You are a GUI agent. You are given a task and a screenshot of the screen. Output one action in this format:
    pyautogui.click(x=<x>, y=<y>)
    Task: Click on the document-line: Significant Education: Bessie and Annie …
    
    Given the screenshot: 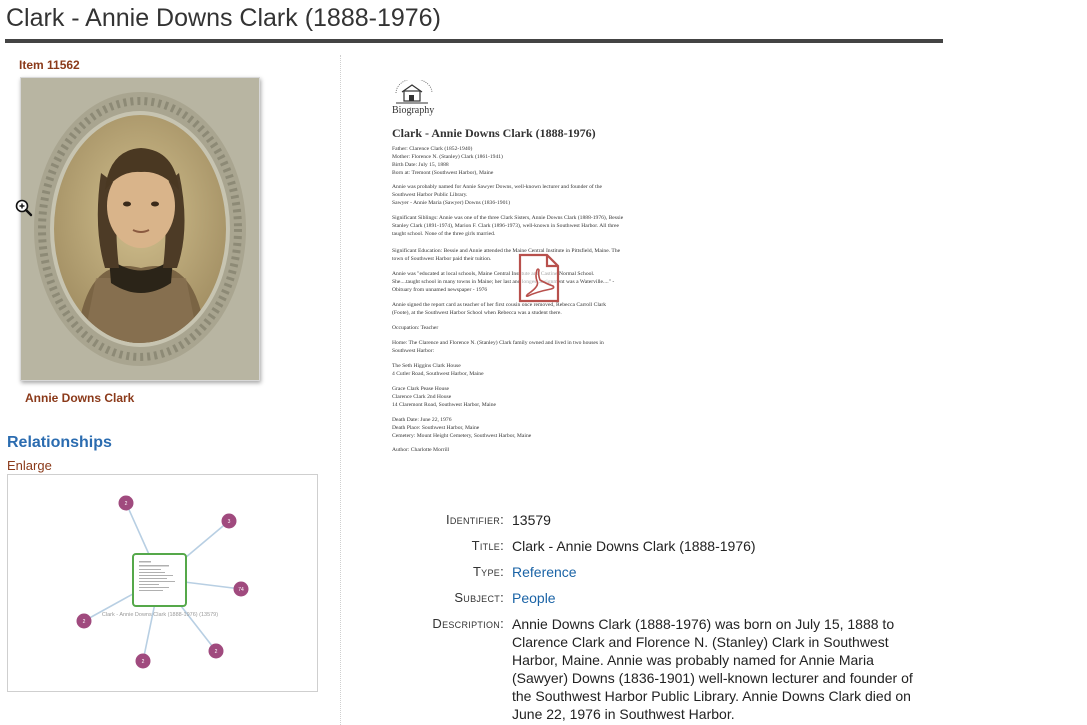 What is the action you would take?
    pyautogui.click(x=506, y=251)
    